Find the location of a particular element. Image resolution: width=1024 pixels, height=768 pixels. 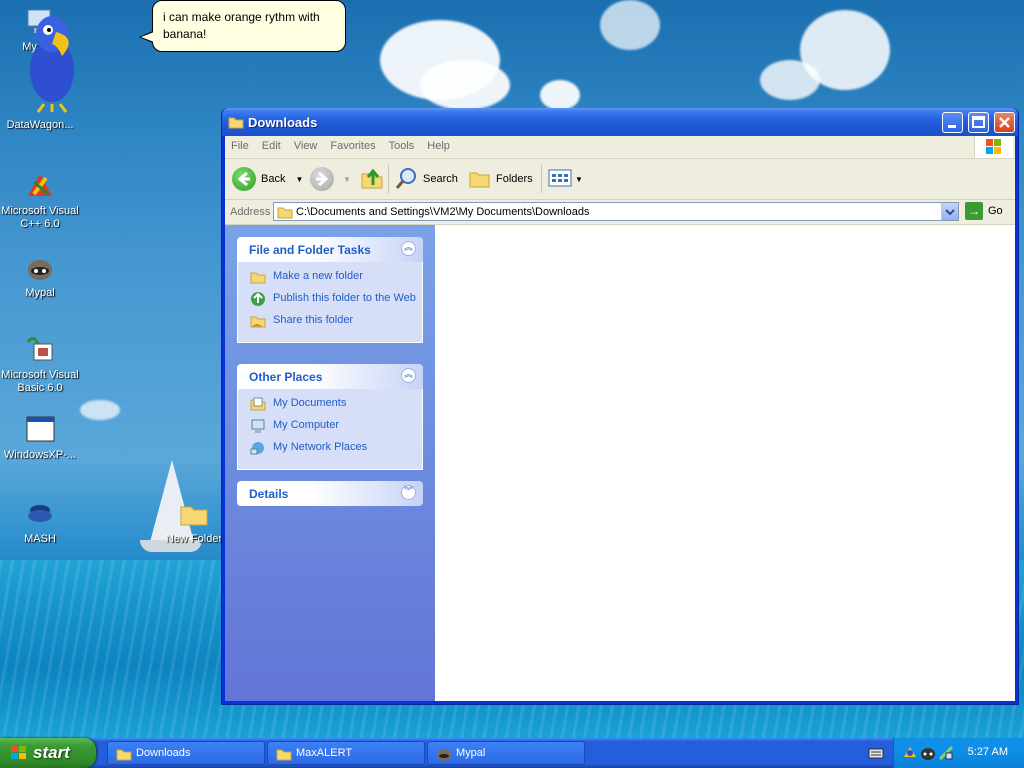

folders-button: Folders is located at coordinates (500, 179).